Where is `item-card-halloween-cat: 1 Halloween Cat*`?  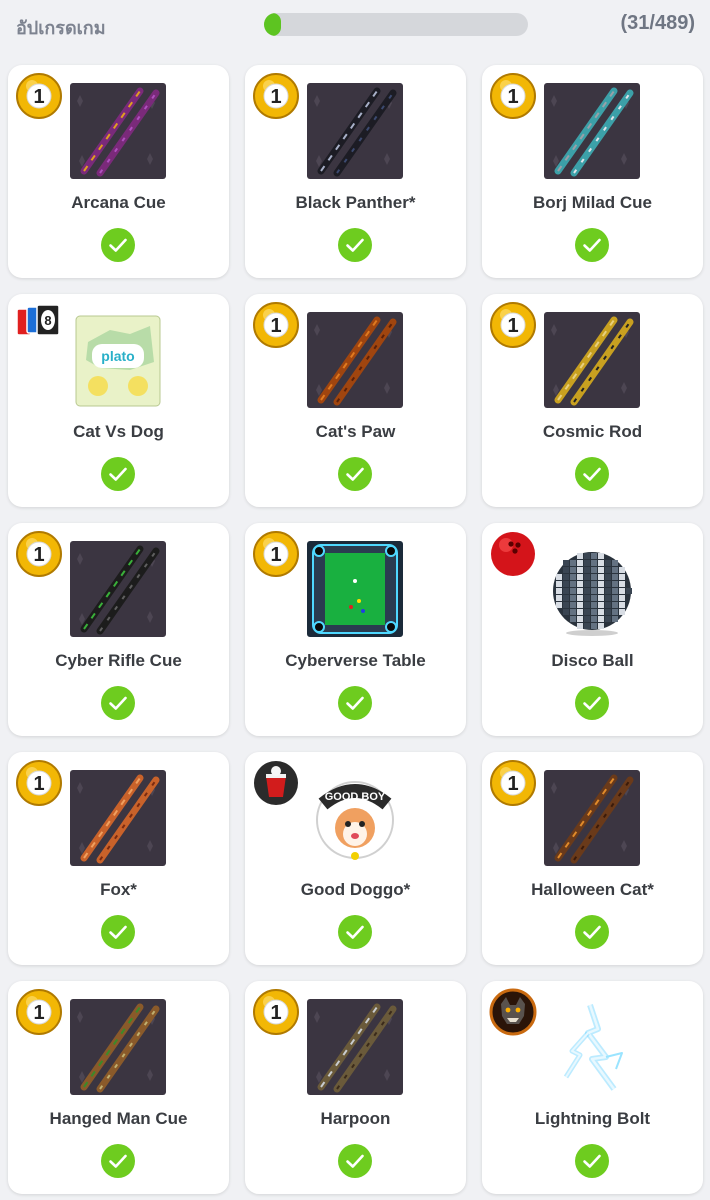 item-card-halloween-cat: 1 Halloween Cat* is located at coordinates (592, 858).